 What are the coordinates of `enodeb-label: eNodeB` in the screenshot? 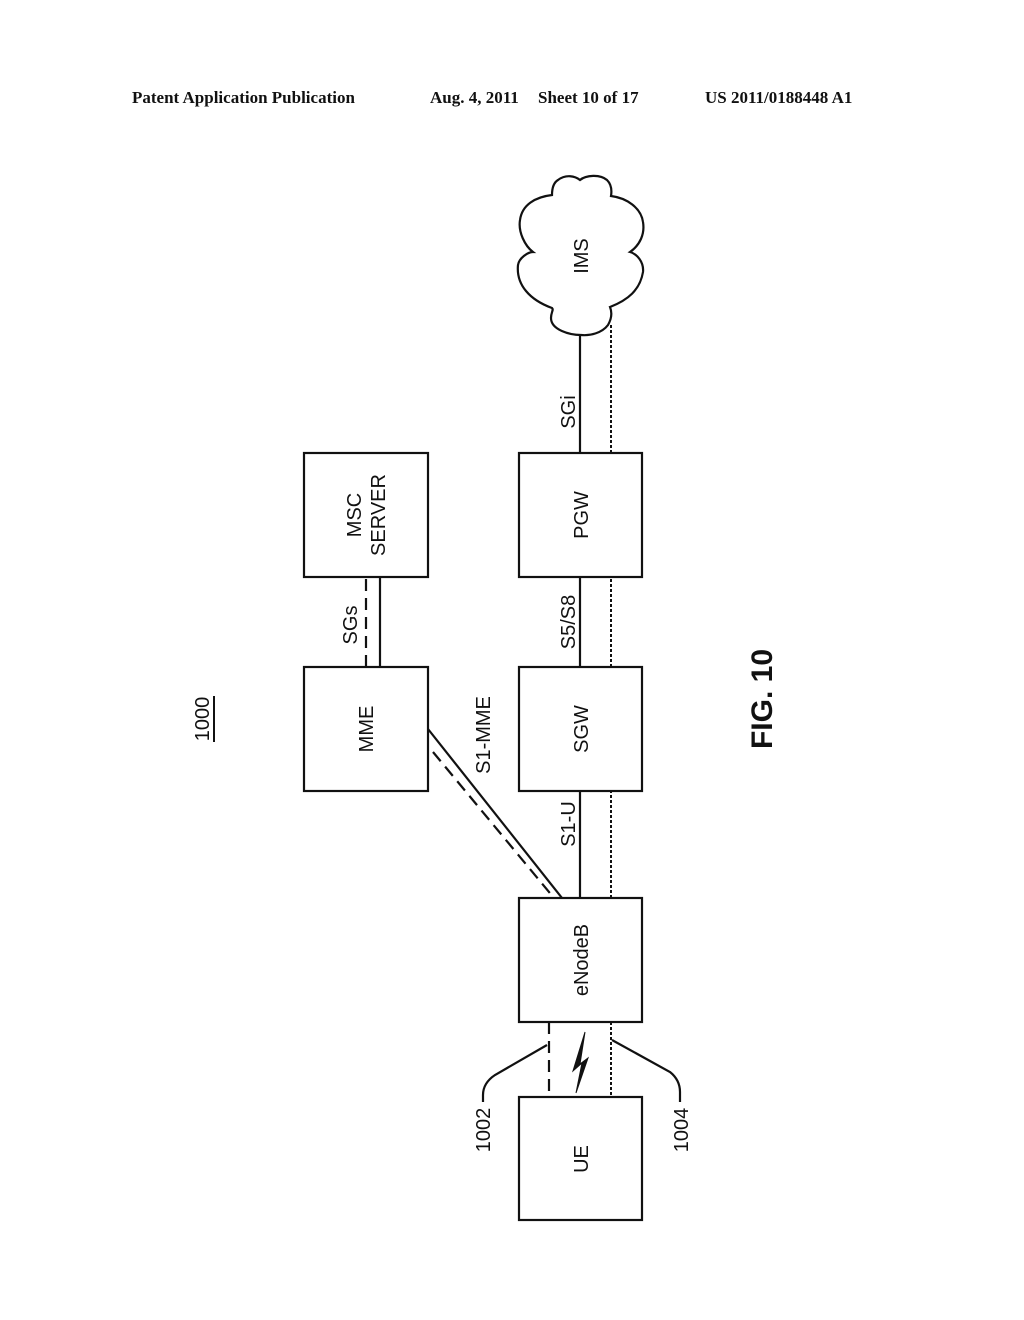 It's located at (582, 960).